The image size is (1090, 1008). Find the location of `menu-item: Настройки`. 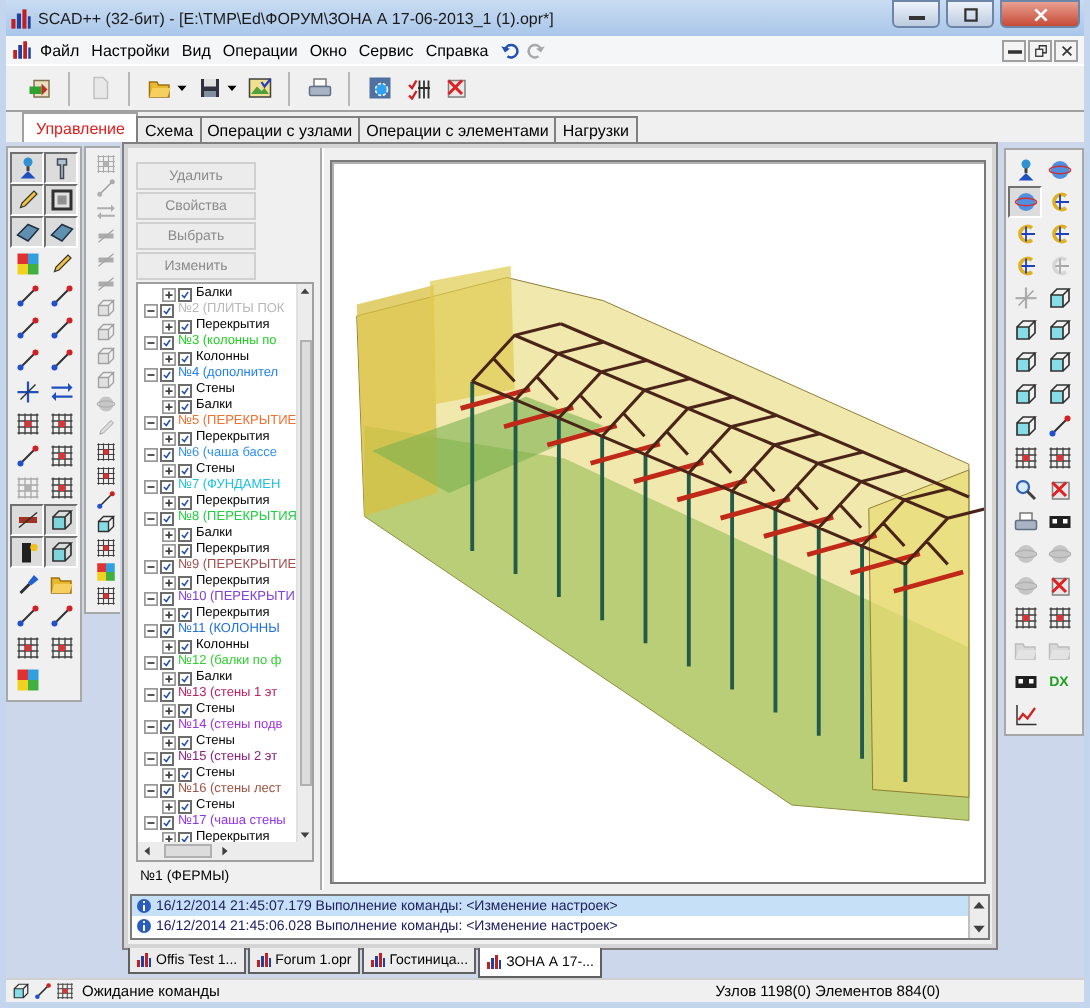

menu-item: Настройки is located at coordinates (130, 50).